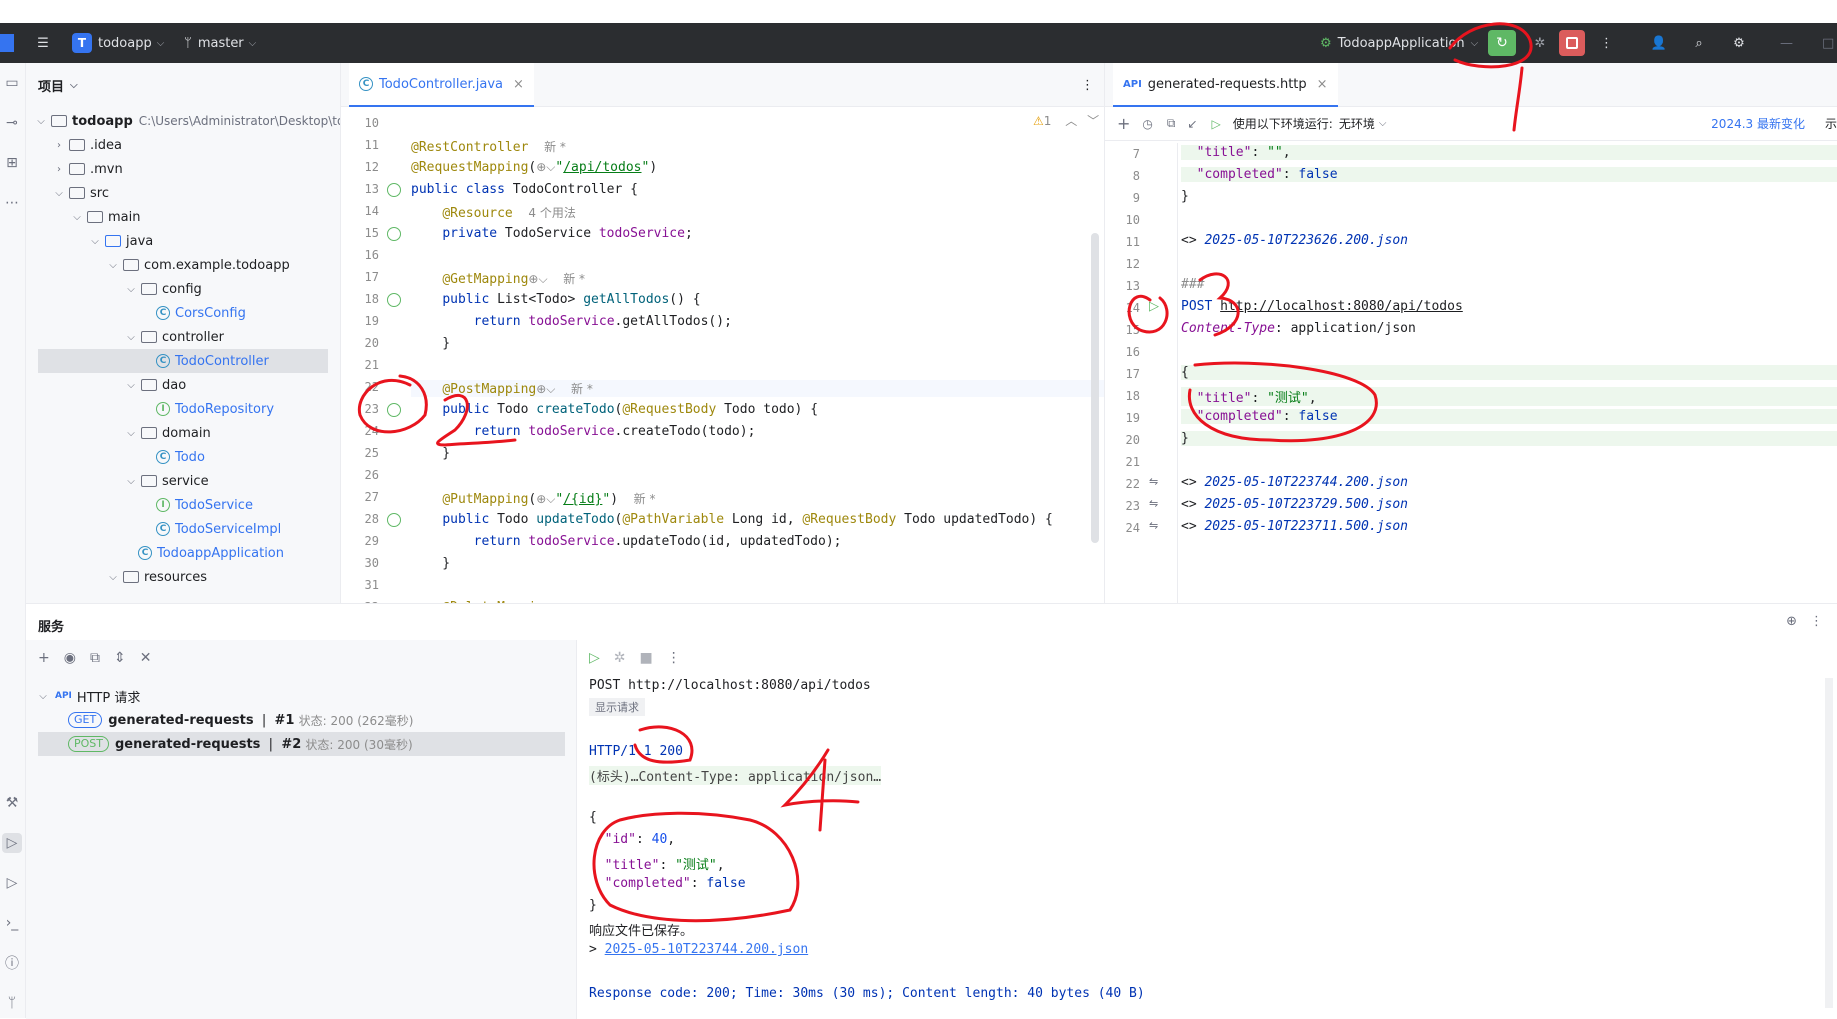 The image size is (1837, 1019). Describe the element at coordinates (174, 337) in the screenshot. I see `tree-node: ⌵ controller` at that location.